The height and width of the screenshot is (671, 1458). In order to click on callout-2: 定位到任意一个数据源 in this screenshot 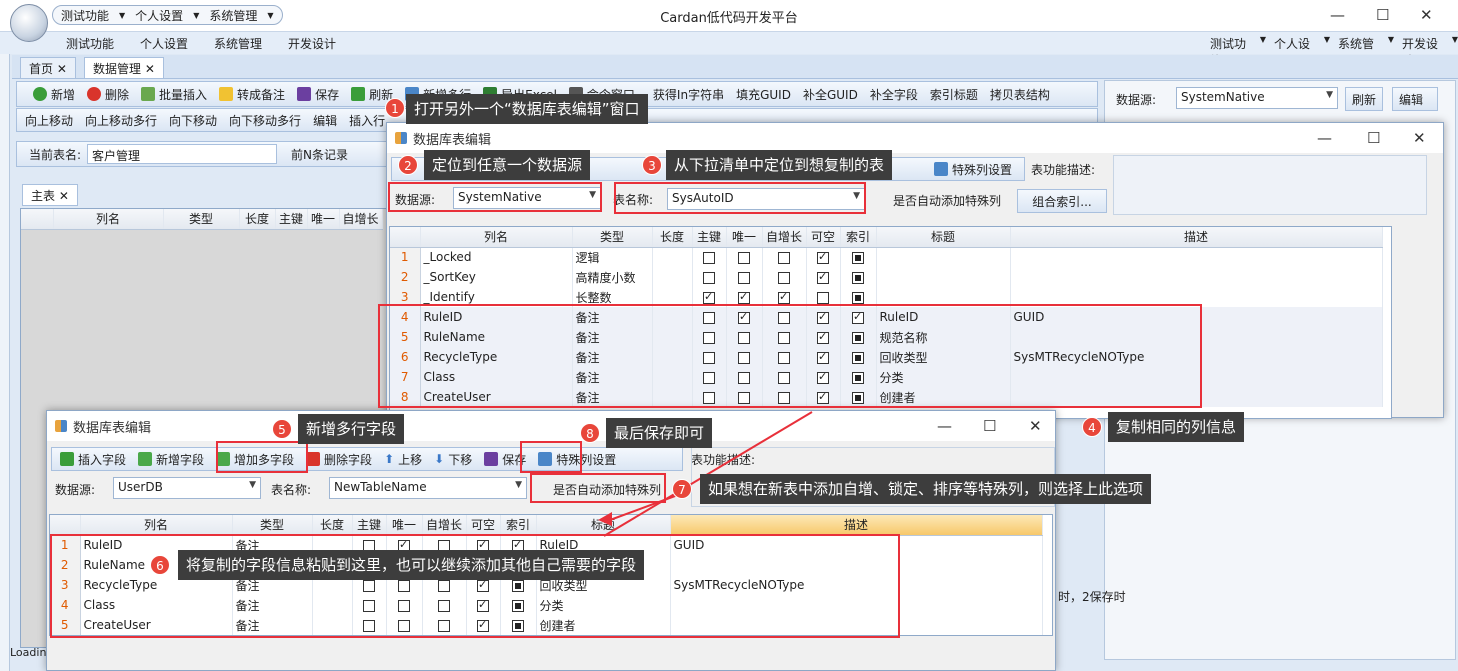, I will do `click(507, 165)`.